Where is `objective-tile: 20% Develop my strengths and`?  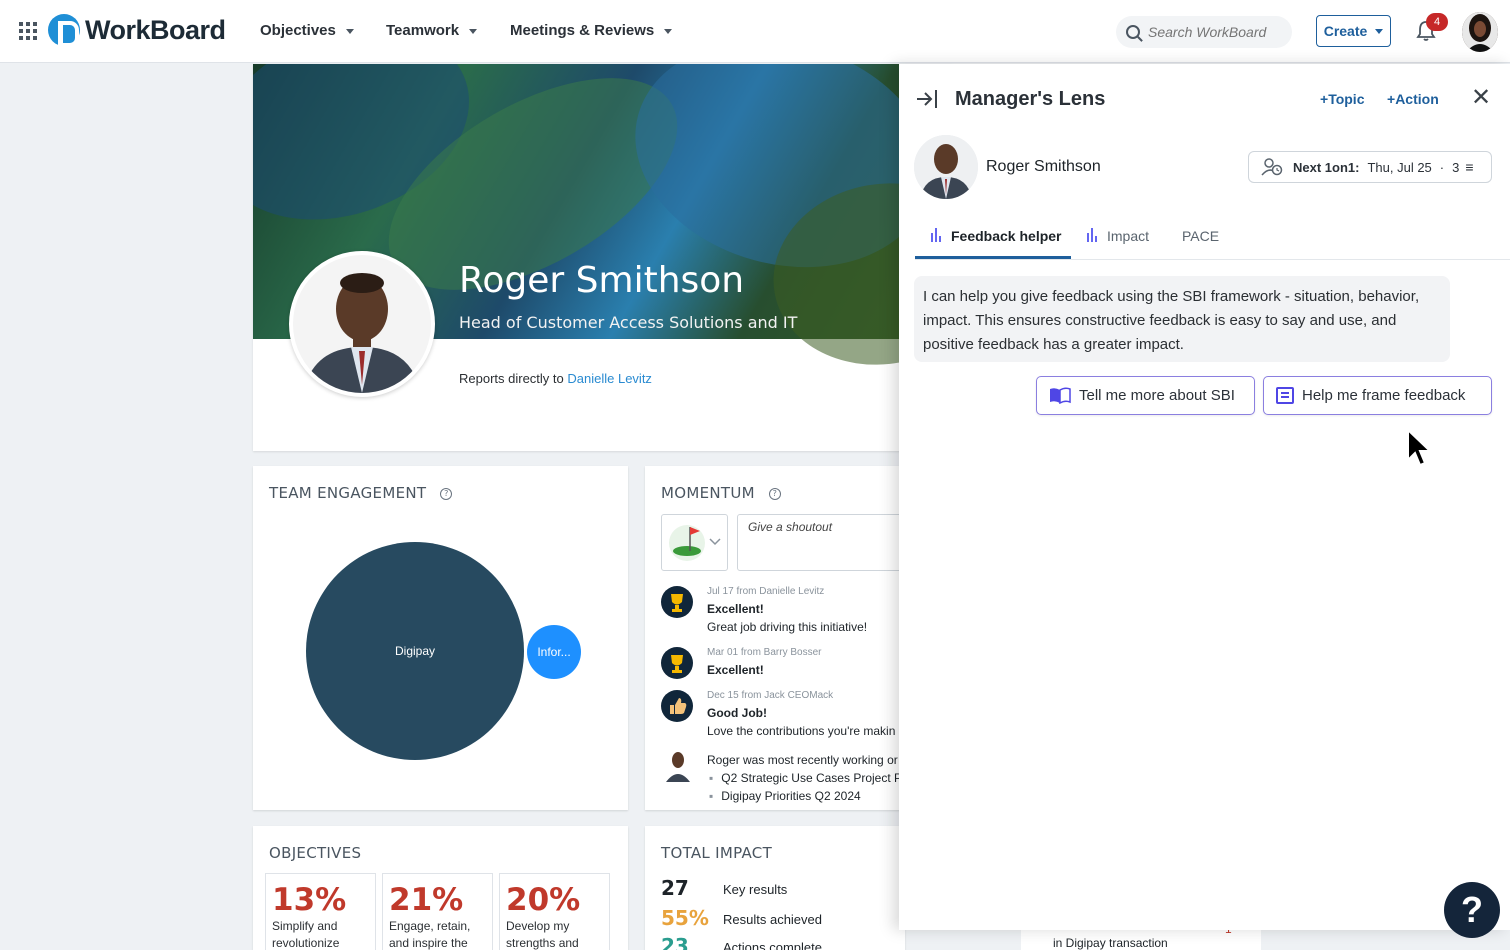
objective-tile: 20% Develop my strengths and is located at coordinates (554, 911).